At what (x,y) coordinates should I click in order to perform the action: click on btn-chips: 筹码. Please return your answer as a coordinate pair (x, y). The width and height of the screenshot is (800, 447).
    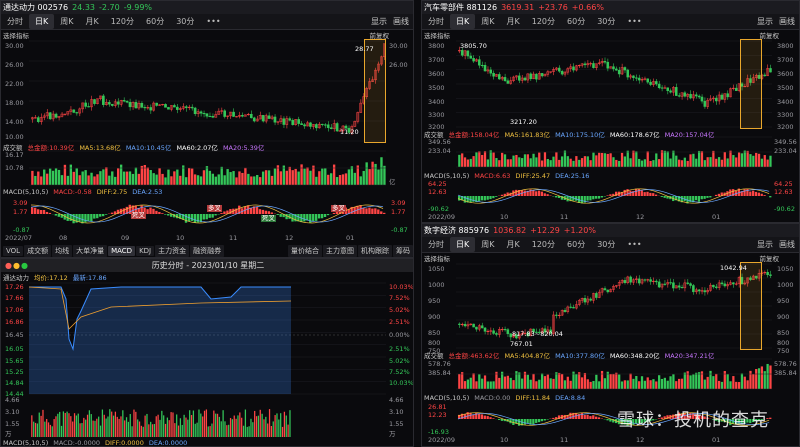
    Looking at the image, I should click on (403, 251).